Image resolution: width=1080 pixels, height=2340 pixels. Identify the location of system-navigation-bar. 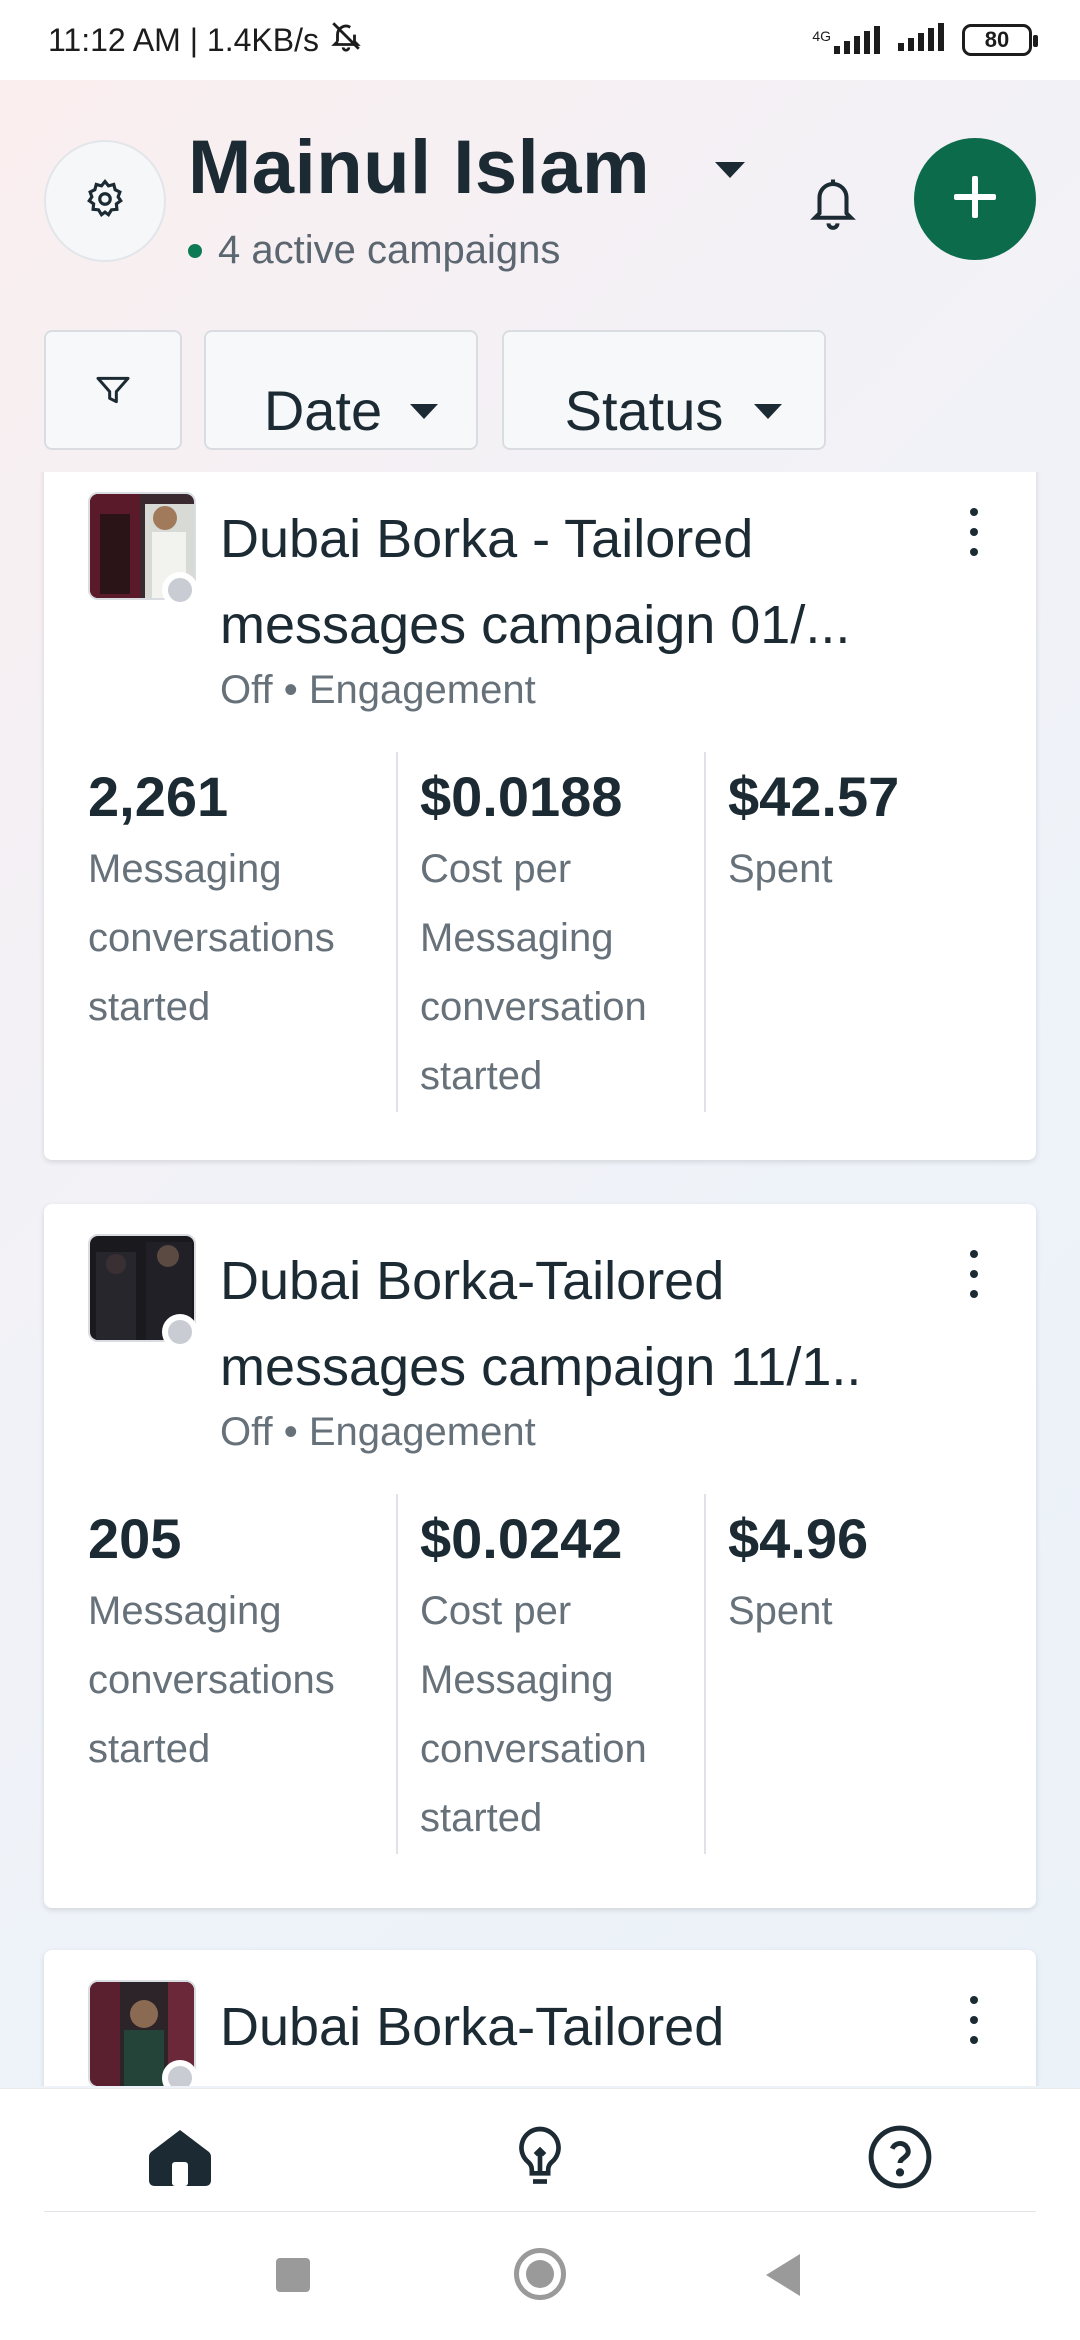
(540, 2276).